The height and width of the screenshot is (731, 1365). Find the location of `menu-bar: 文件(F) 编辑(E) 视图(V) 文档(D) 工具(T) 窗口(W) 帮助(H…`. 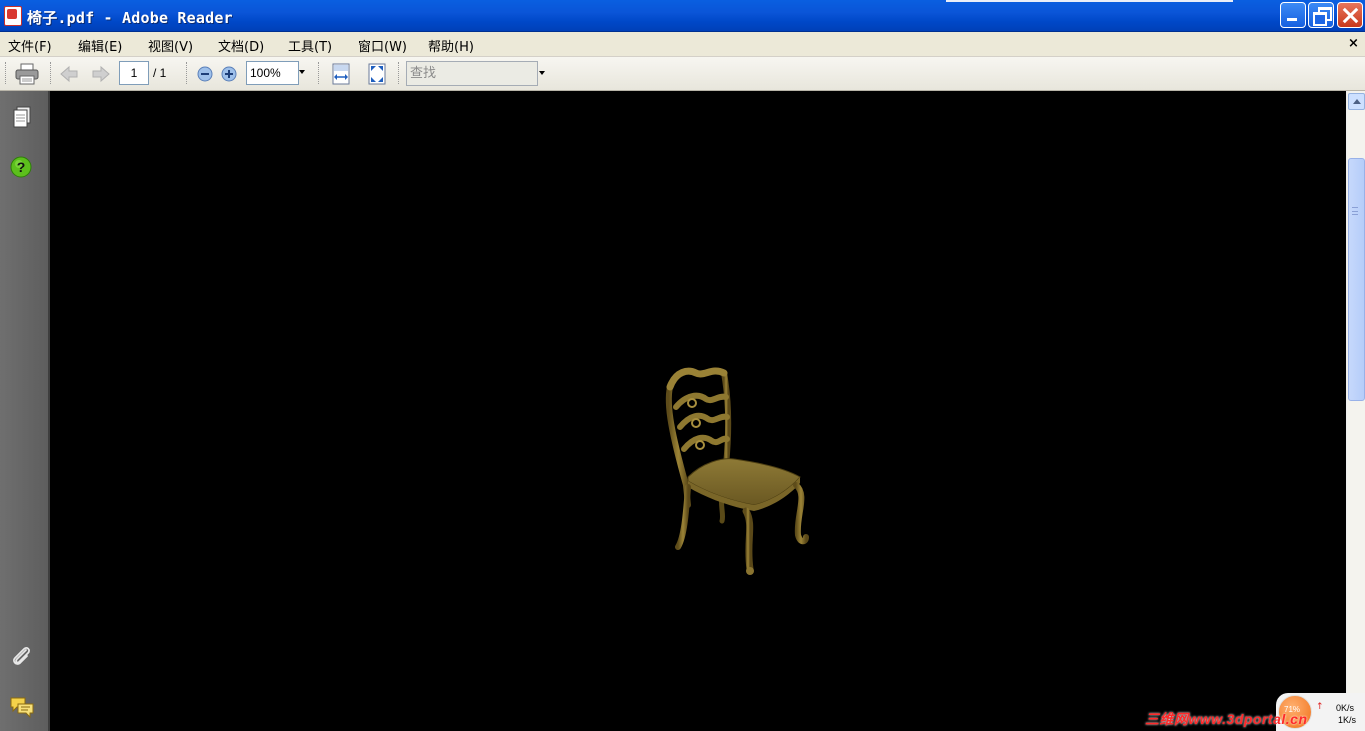

menu-bar: 文件(F) 编辑(E) 视图(V) 文档(D) 工具(T) 窗口(W) 帮助(H… is located at coordinates (682, 44).